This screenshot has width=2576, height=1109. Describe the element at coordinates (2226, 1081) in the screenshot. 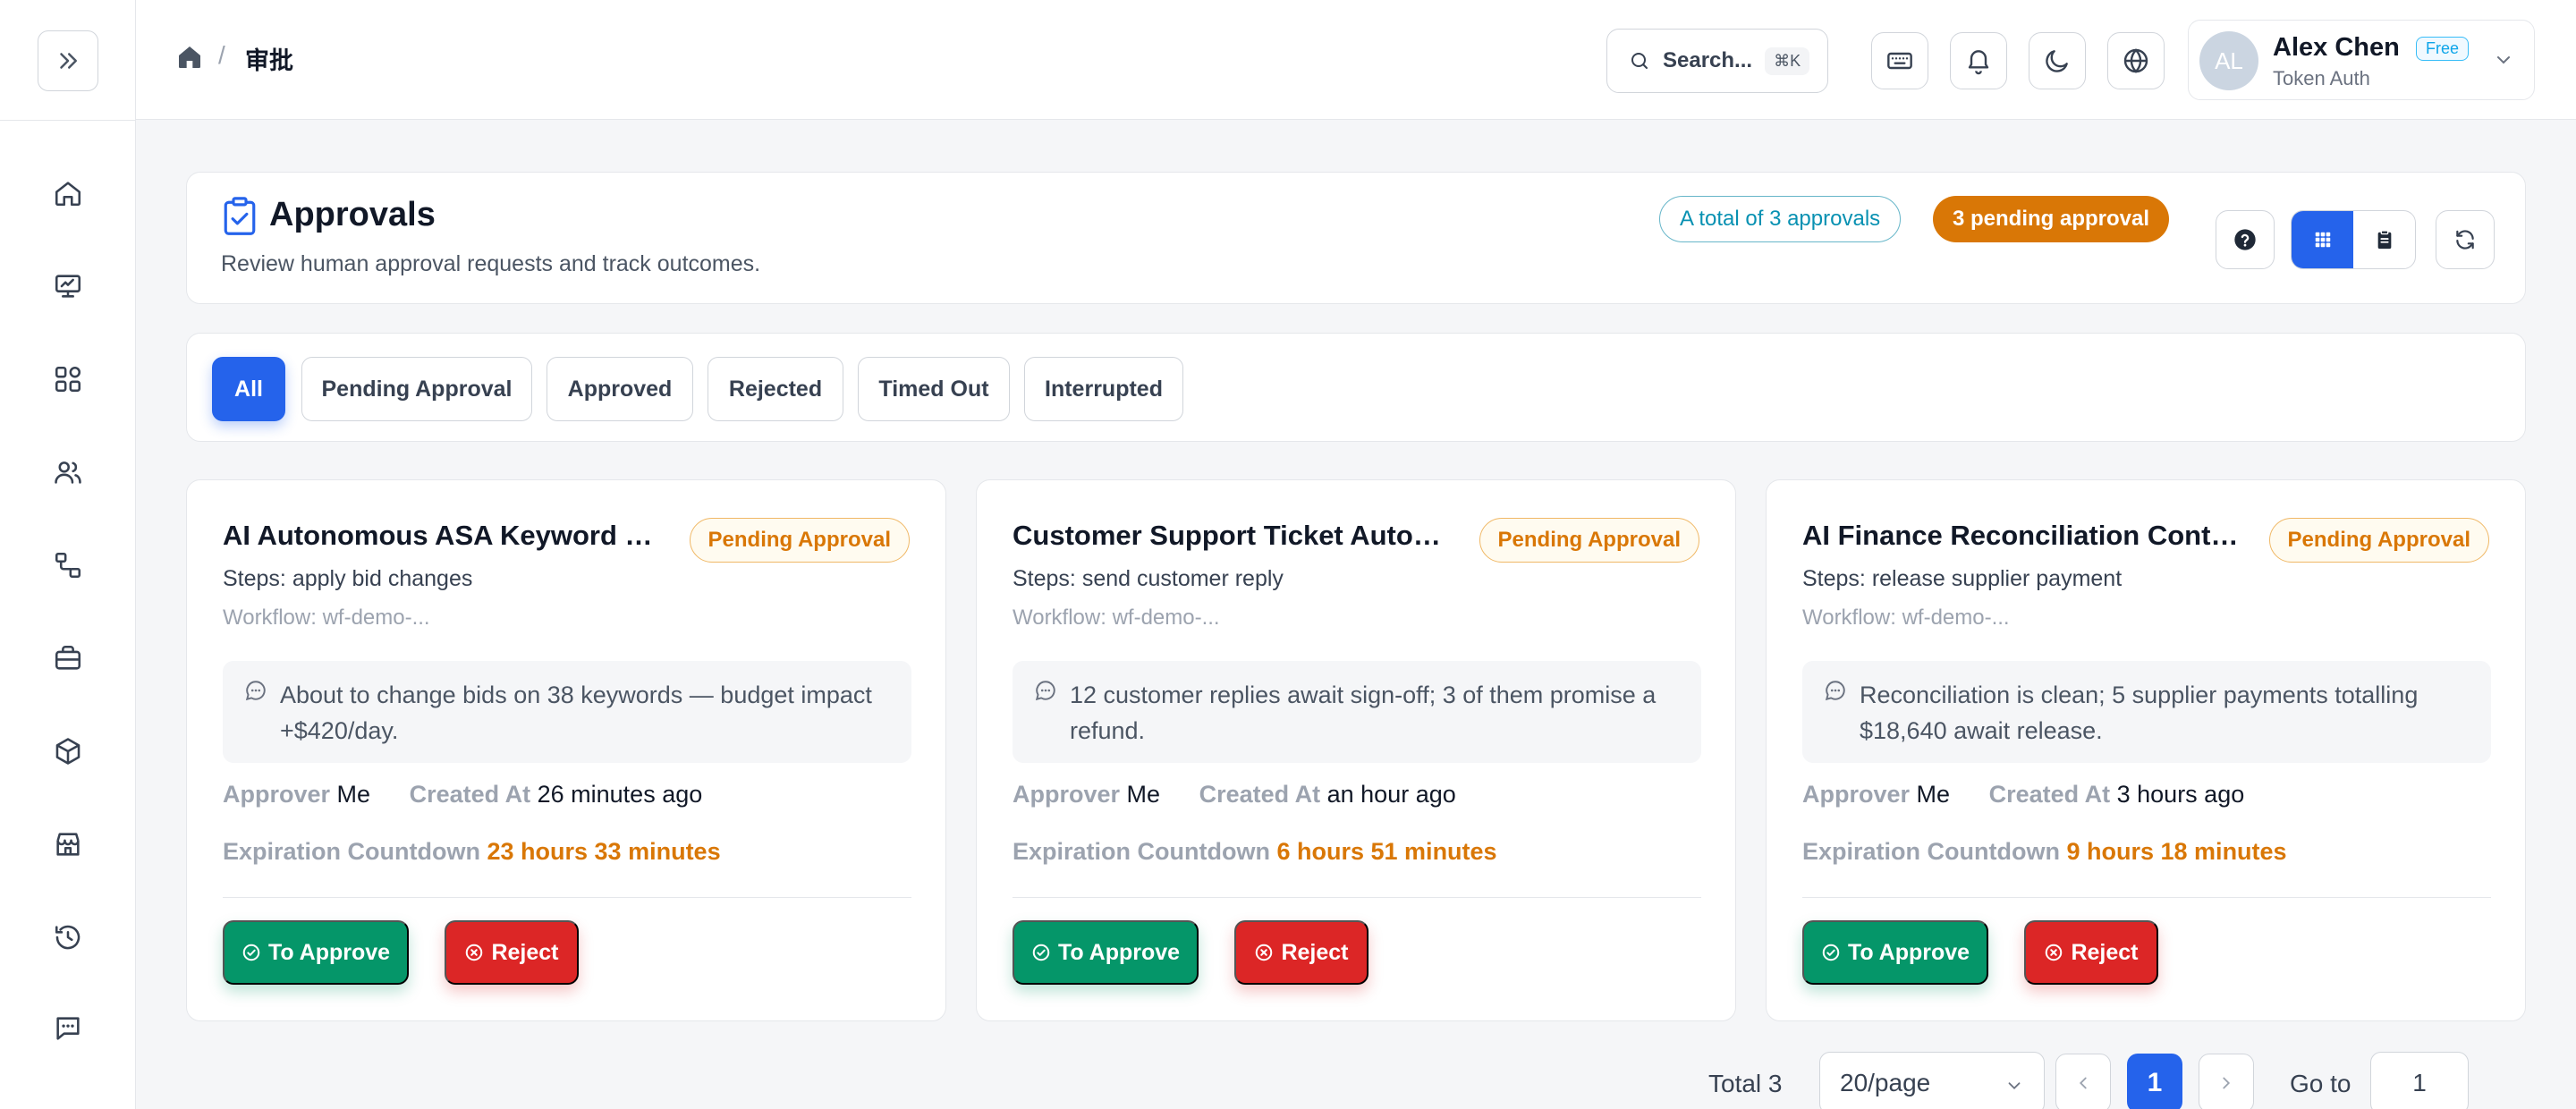

I see `next-page-button` at that location.